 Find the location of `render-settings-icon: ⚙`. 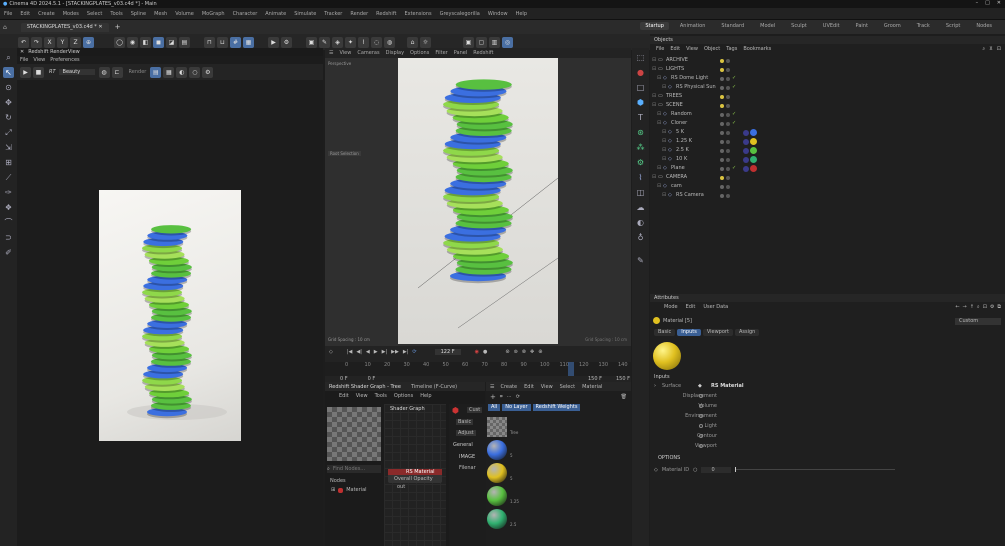

render-settings-icon: ⚙ is located at coordinates (286, 42).